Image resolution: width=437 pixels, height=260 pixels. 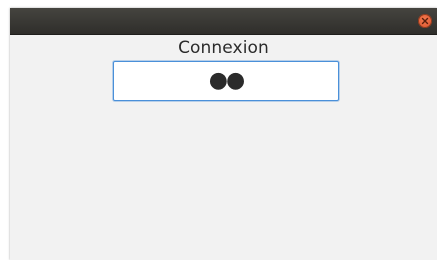 What do you see at coordinates (223, 48) in the screenshot?
I see `login-heading: Connexion` at bounding box center [223, 48].